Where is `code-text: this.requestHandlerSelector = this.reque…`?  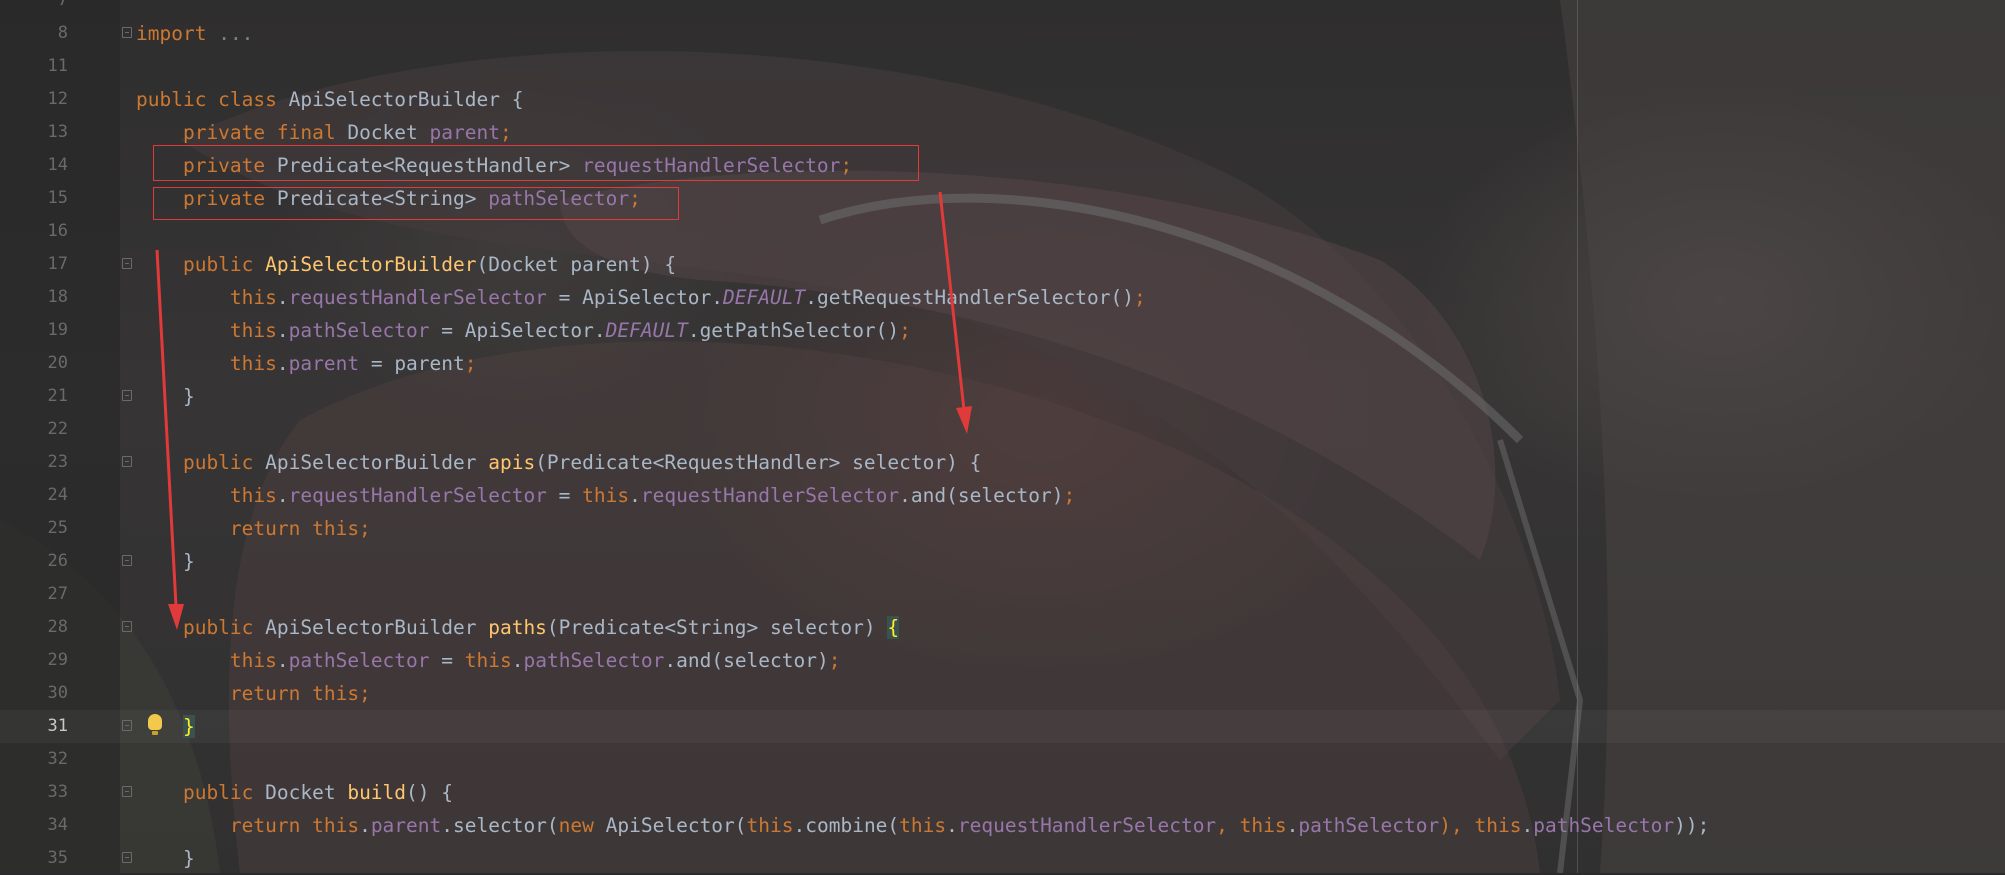 code-text: this.requestHandlerSelector = this.reque… is located at coordinates (605, 495).